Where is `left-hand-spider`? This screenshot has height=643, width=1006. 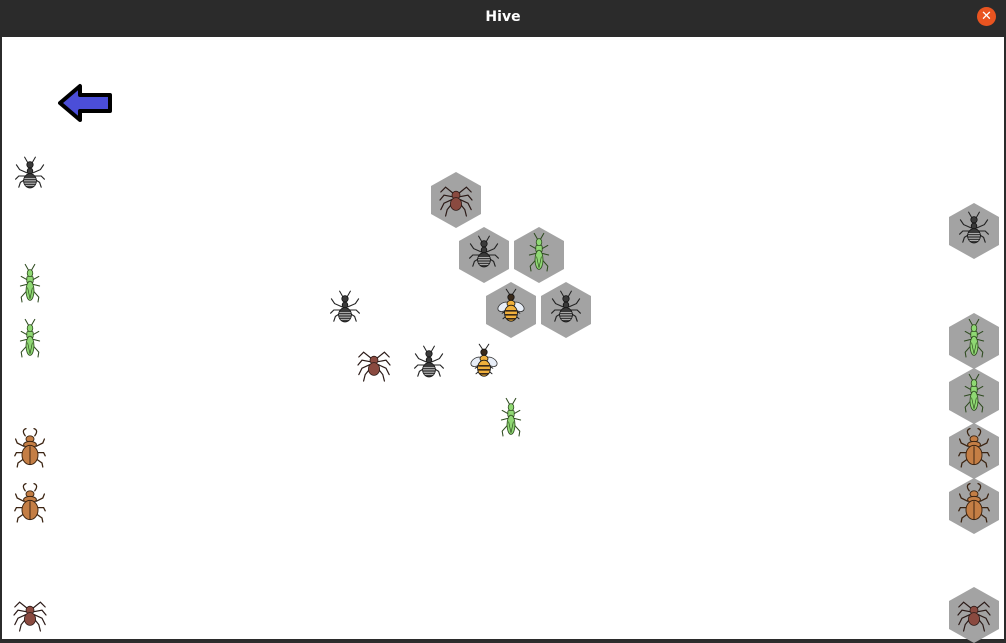 left-hand-spider is located at coordinates (30, 615).